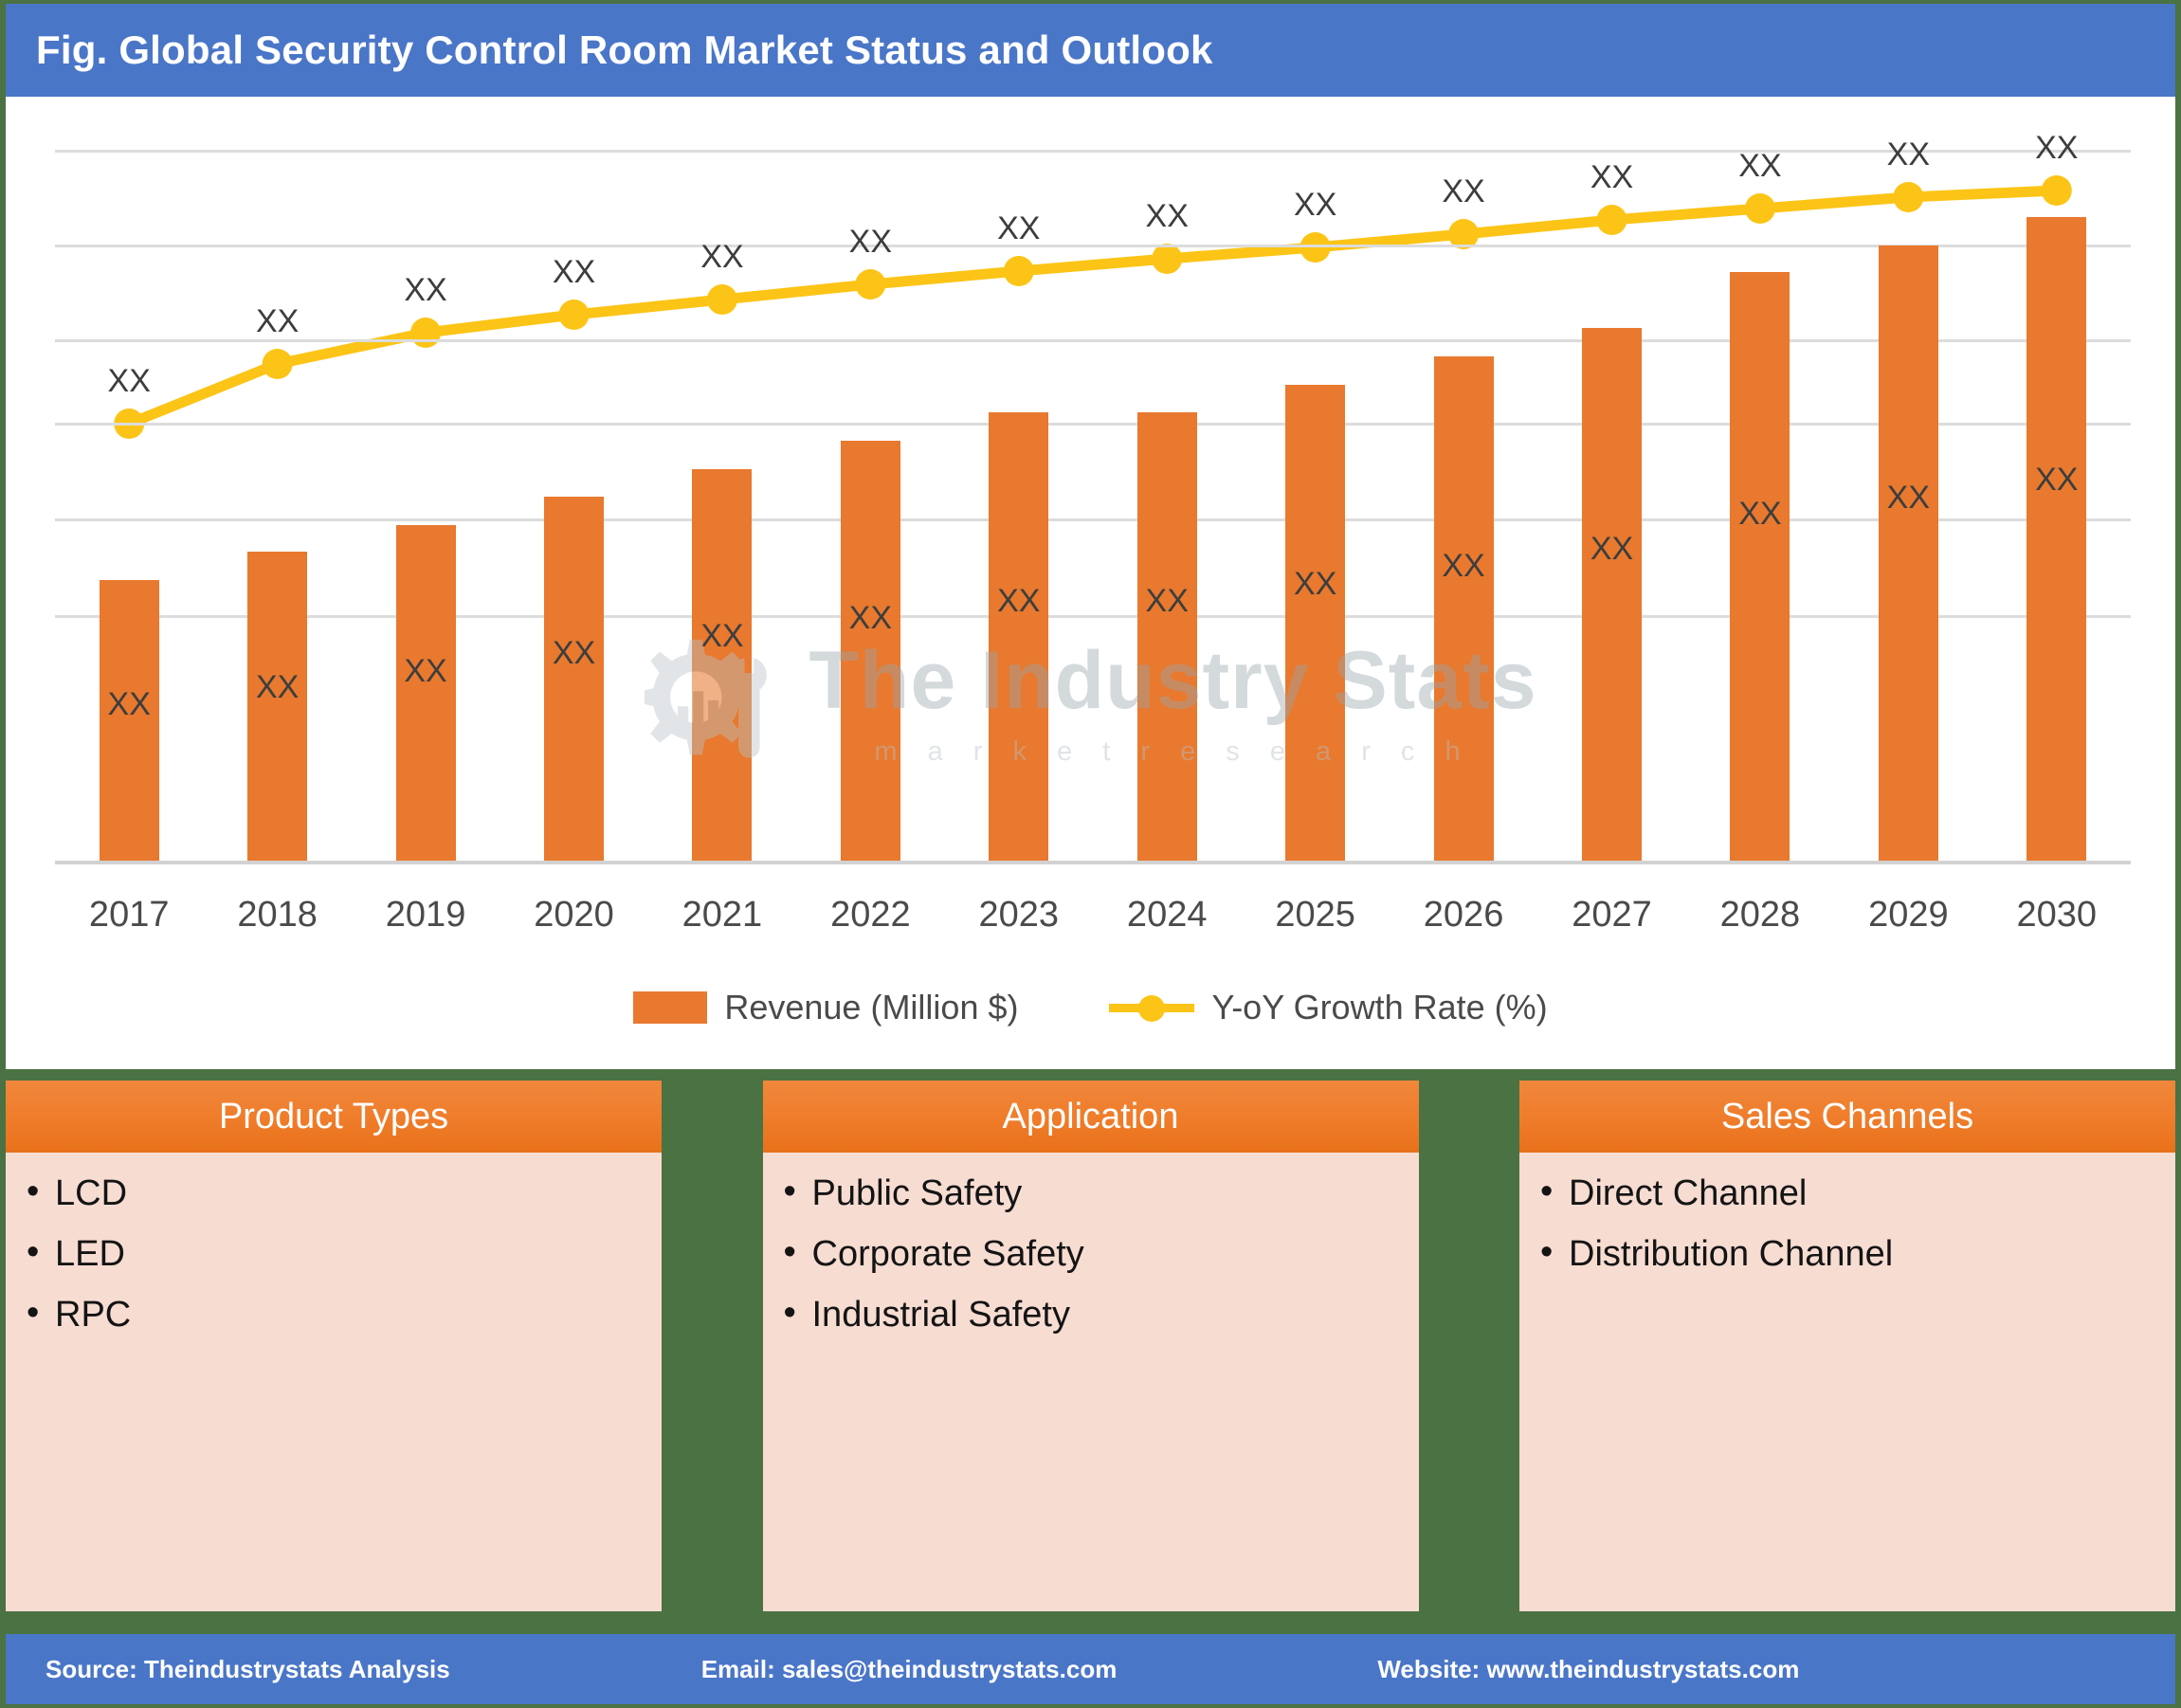 The image size is (2181, 1708). I want to click on bar-value-label-2028: XX, so click(1760, 513).